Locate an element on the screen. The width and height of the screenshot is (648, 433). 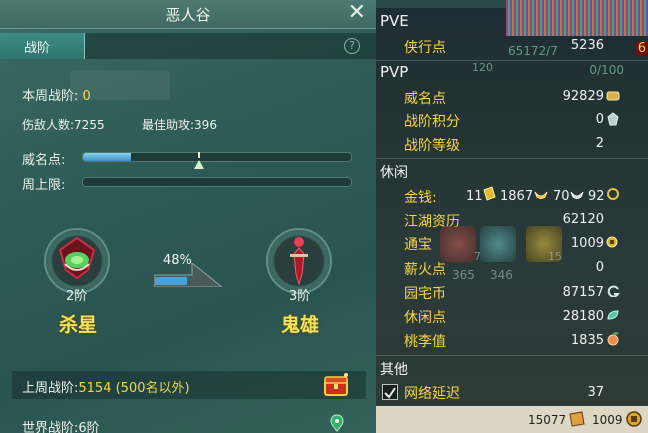
rank-level-label: 战阶等级 is located at coordinates (432, 146).